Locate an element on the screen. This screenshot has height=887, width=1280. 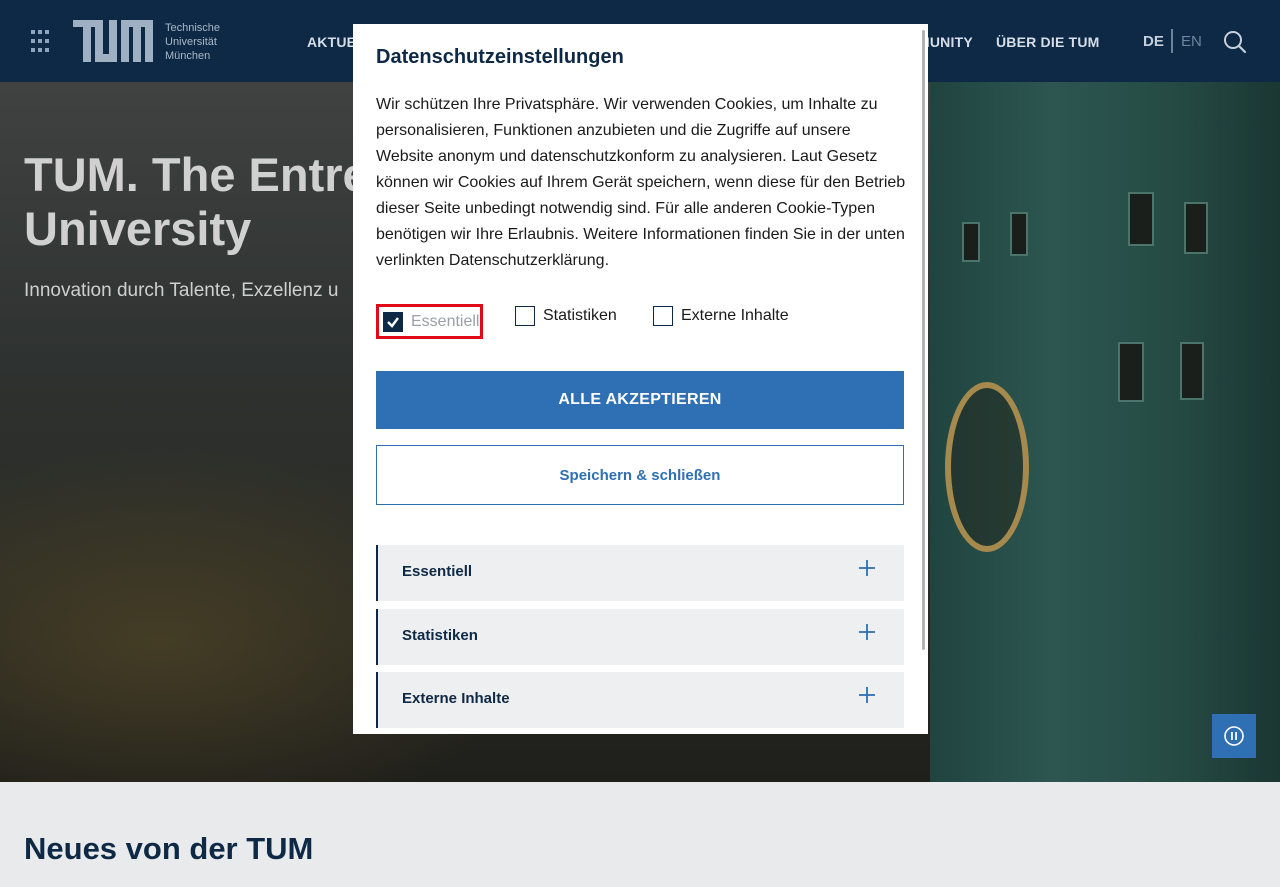
lang-divider is located at coordinates (1172, 41).